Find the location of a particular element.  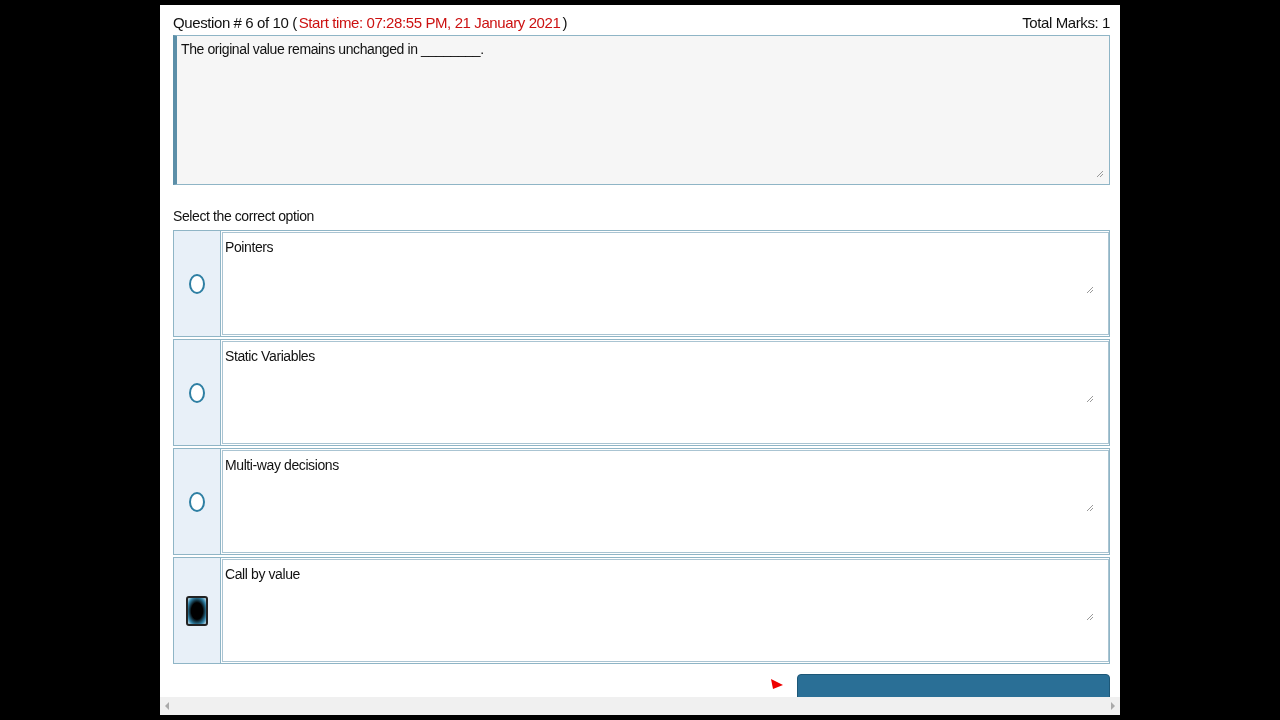

total-marks: Total Marks: 1 is located at coordinates (1066, 22).